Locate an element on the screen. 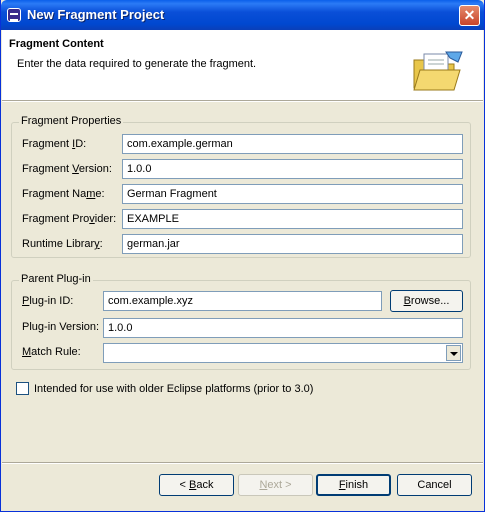 This screenshot has height=512, width=485. footer-divider-highlight is located at coordinates (242, 463).